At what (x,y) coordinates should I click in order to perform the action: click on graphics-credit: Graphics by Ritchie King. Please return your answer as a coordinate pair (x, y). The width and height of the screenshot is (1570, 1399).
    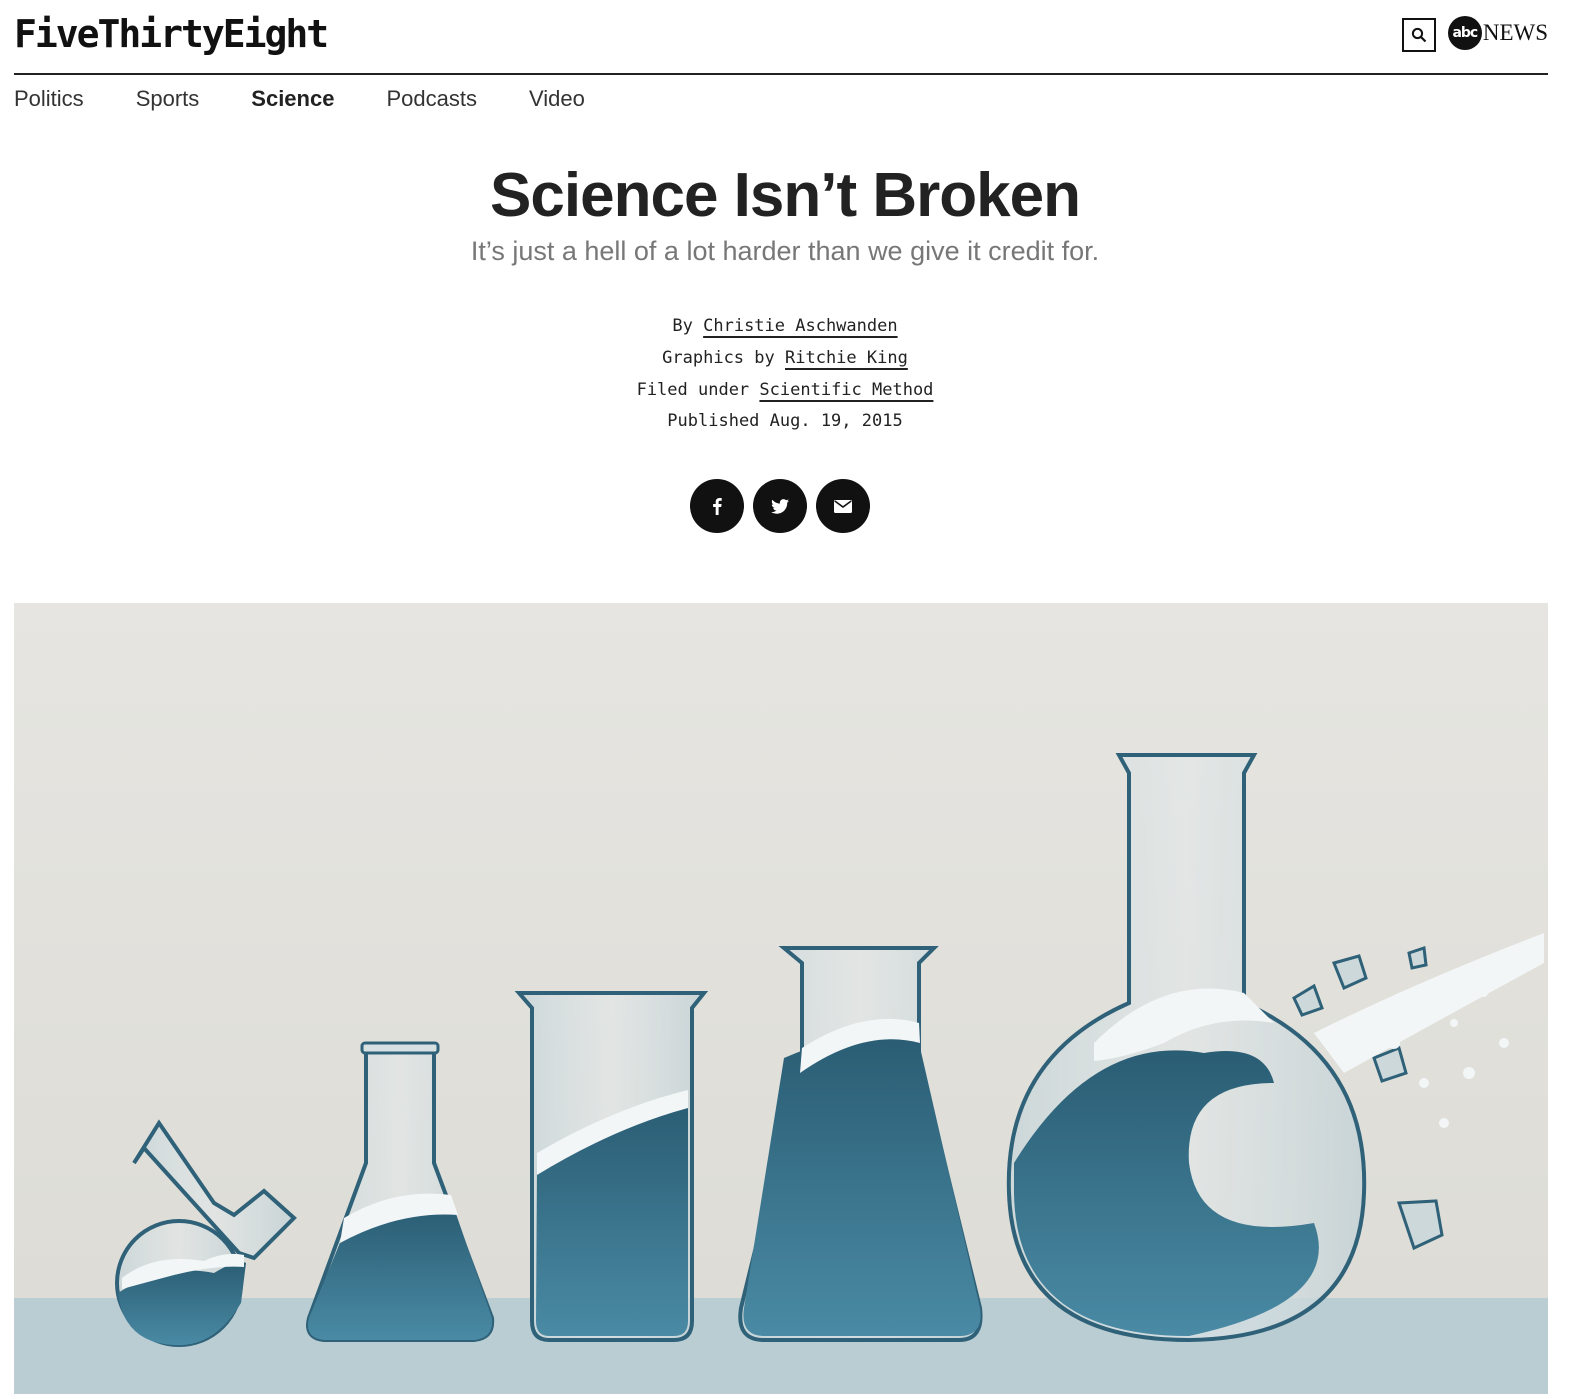
    Looking at the image, I should click on (785, 358).